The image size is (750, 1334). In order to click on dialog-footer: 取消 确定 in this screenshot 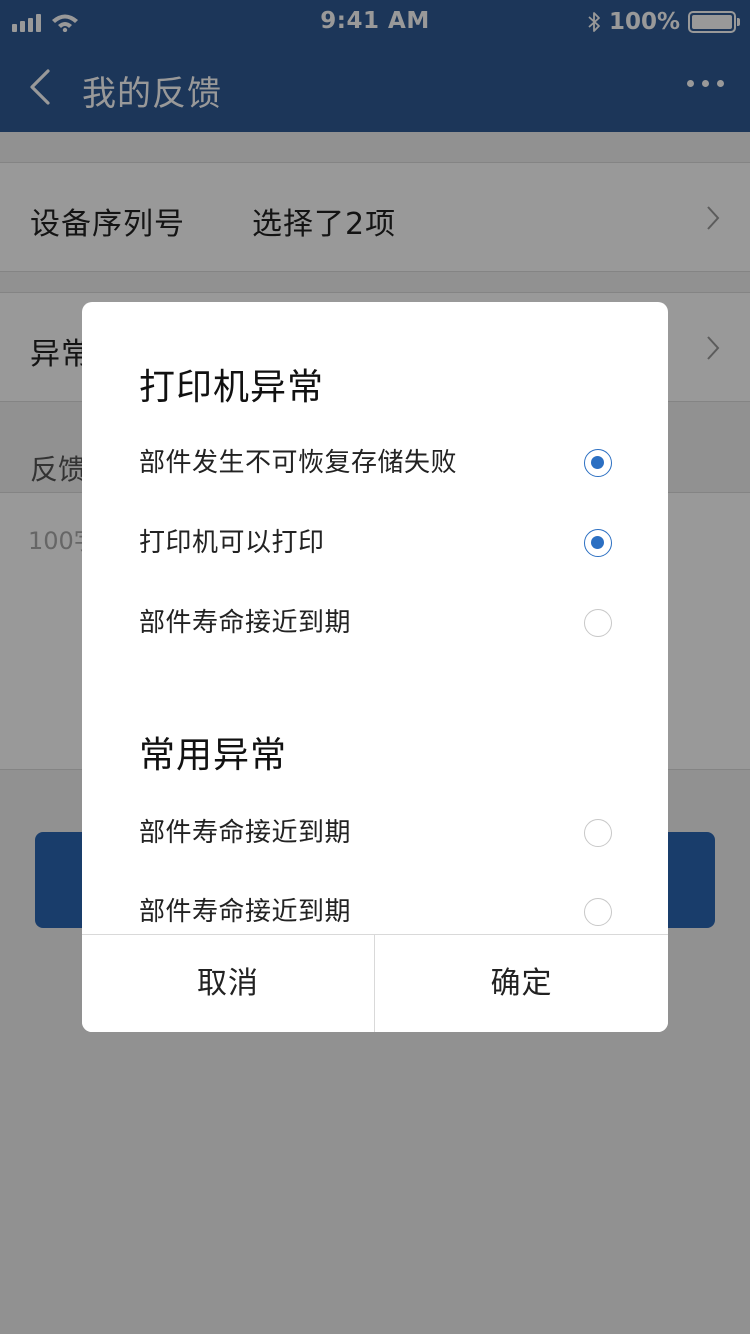, I will do `click(375, 983)`.